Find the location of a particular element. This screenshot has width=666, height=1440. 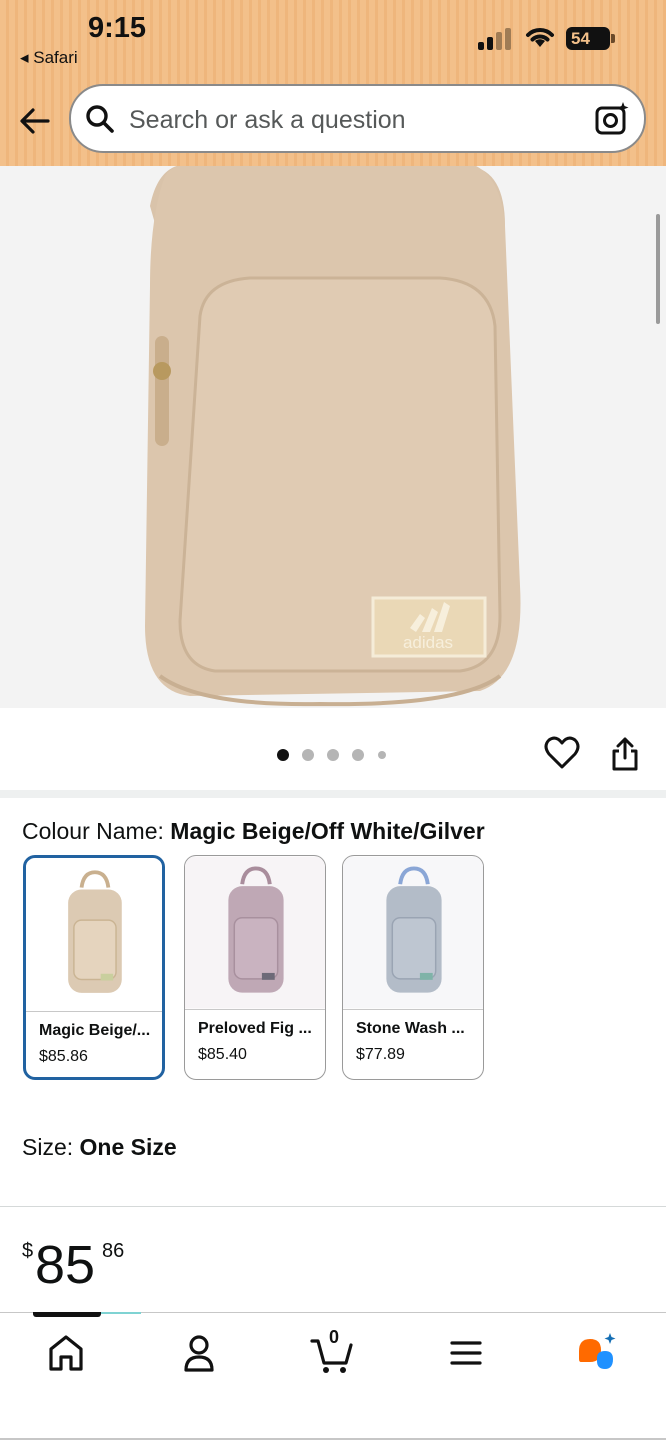

camera-lens-icon is located at coordinates (612, 119).